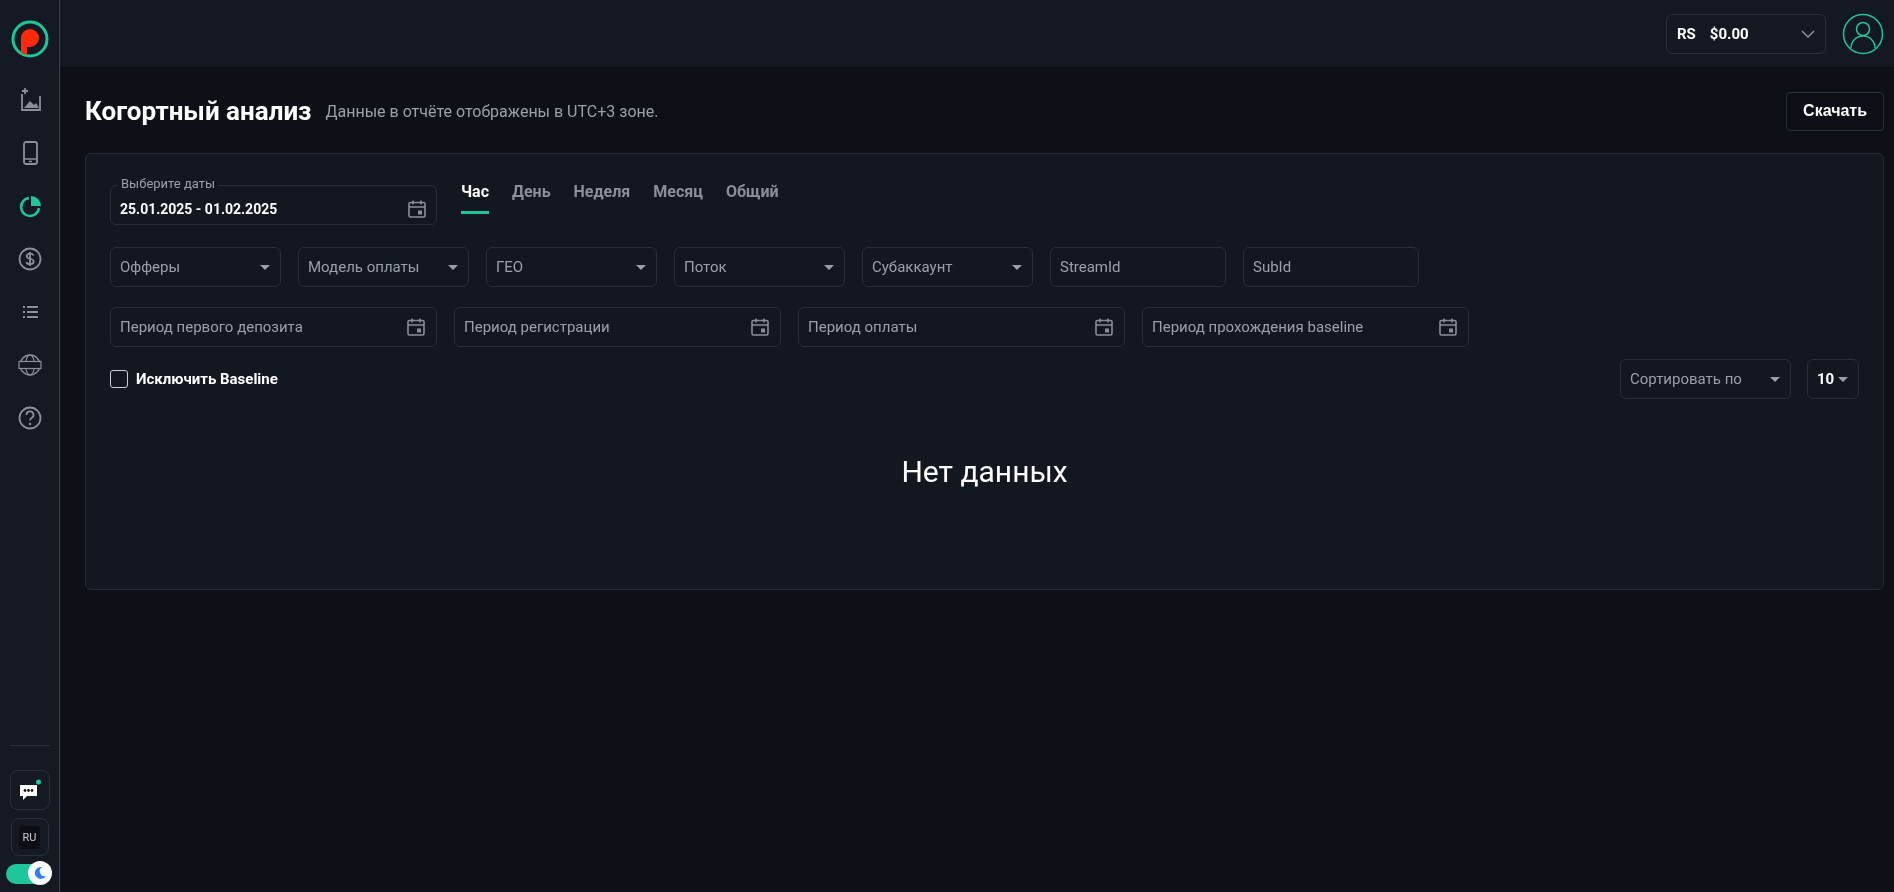 This screenshot has width=1894, height=892. Describe the element at coordinates (617, 327) in the screenshot. I see `period-picker-field: Период регистрации` at that location.